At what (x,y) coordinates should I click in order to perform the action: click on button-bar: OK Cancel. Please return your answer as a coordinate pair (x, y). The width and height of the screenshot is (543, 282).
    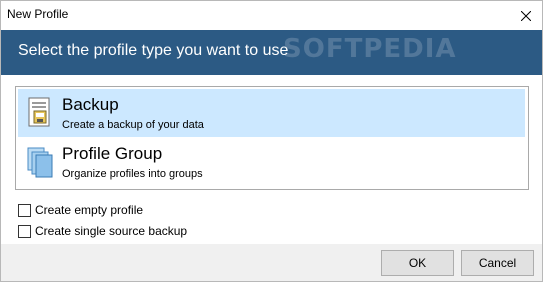
    Looking at the image, I should click on (271, 262).